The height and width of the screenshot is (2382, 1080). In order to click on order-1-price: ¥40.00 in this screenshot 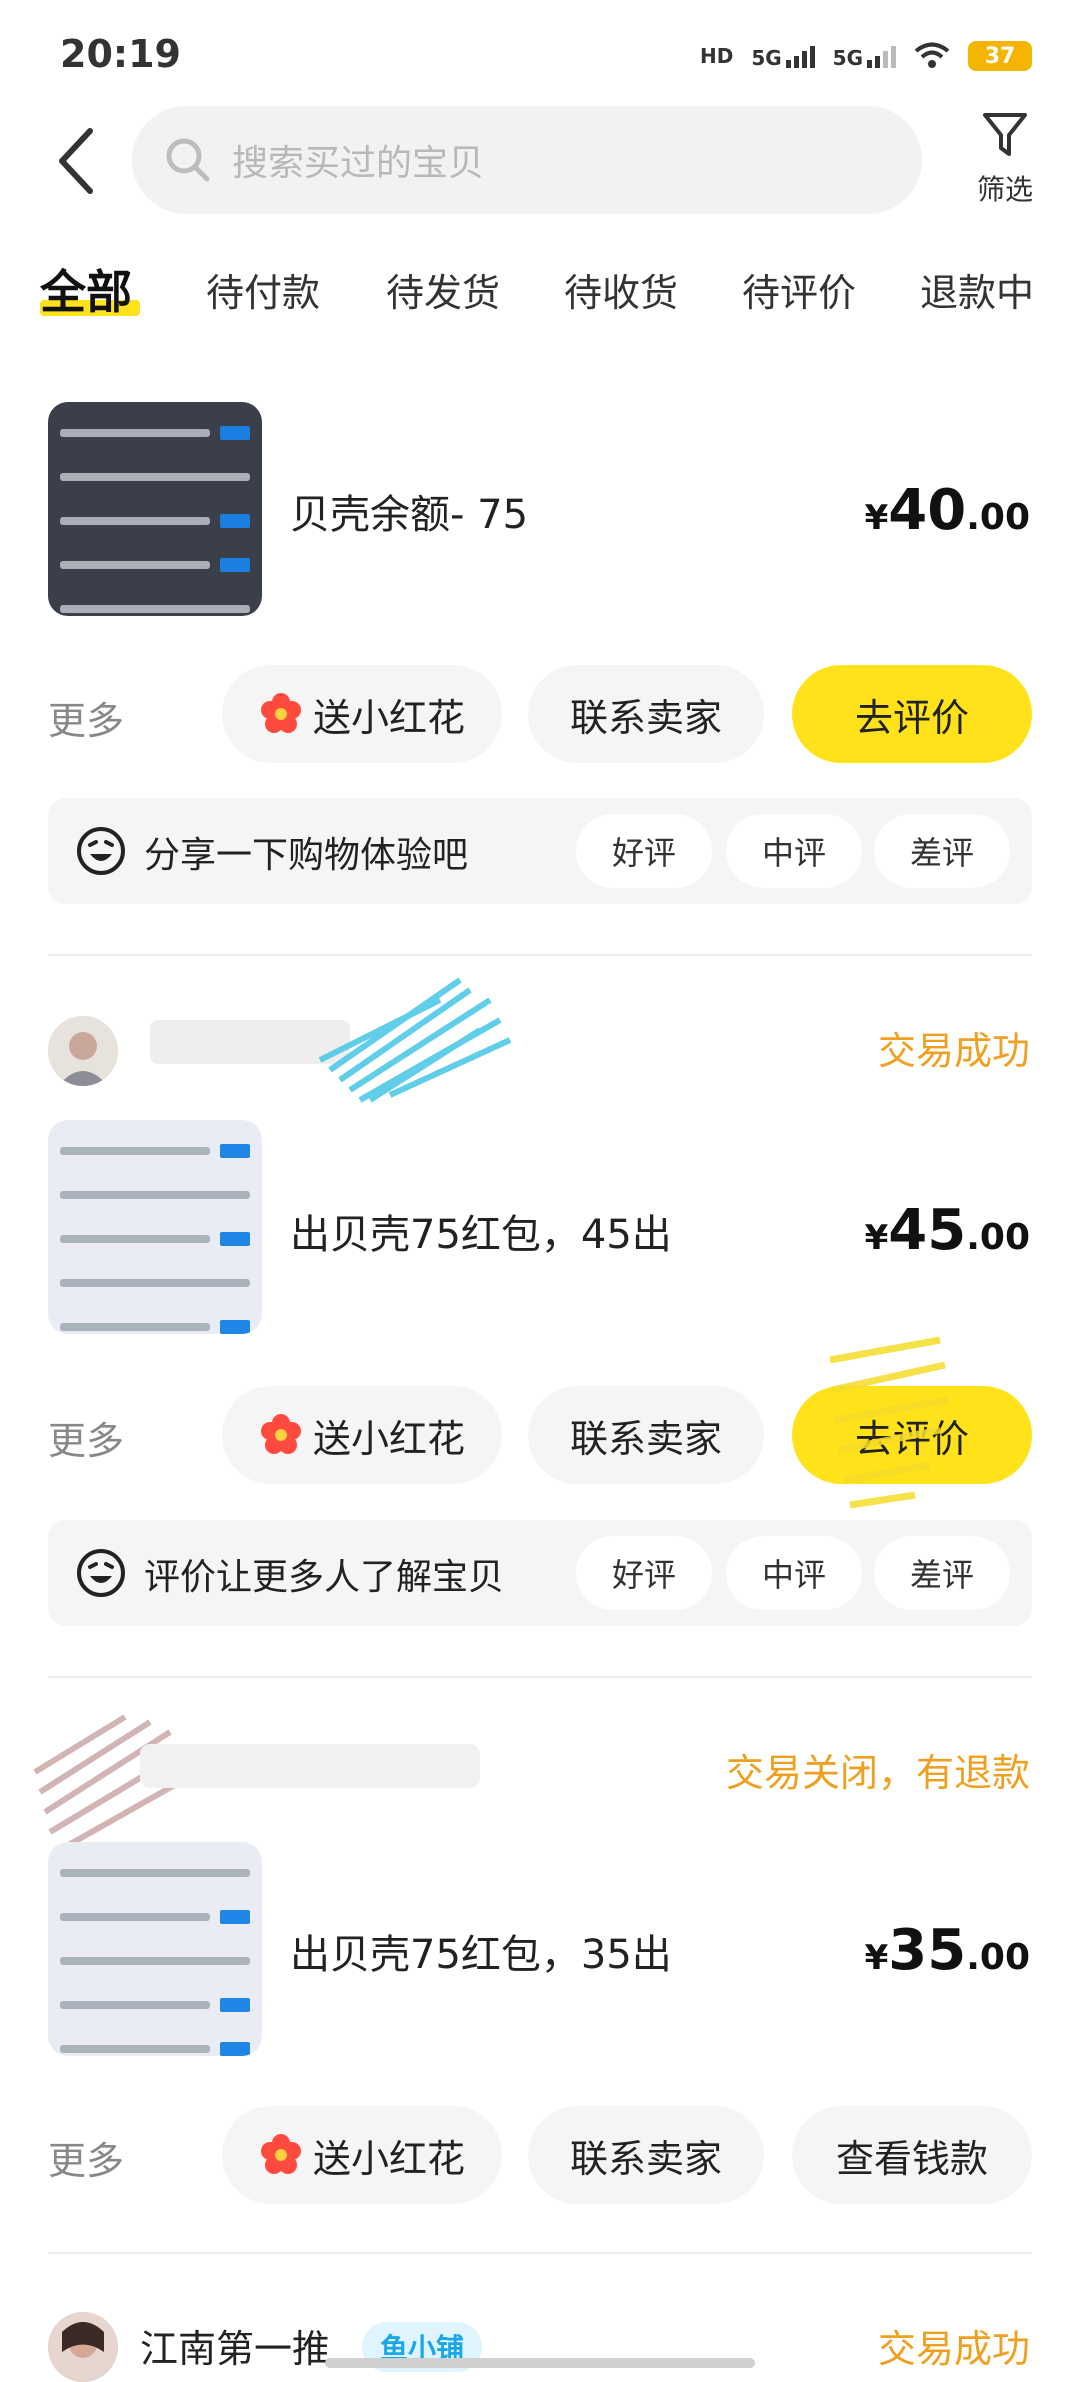, I will do `click(947, 510)`.